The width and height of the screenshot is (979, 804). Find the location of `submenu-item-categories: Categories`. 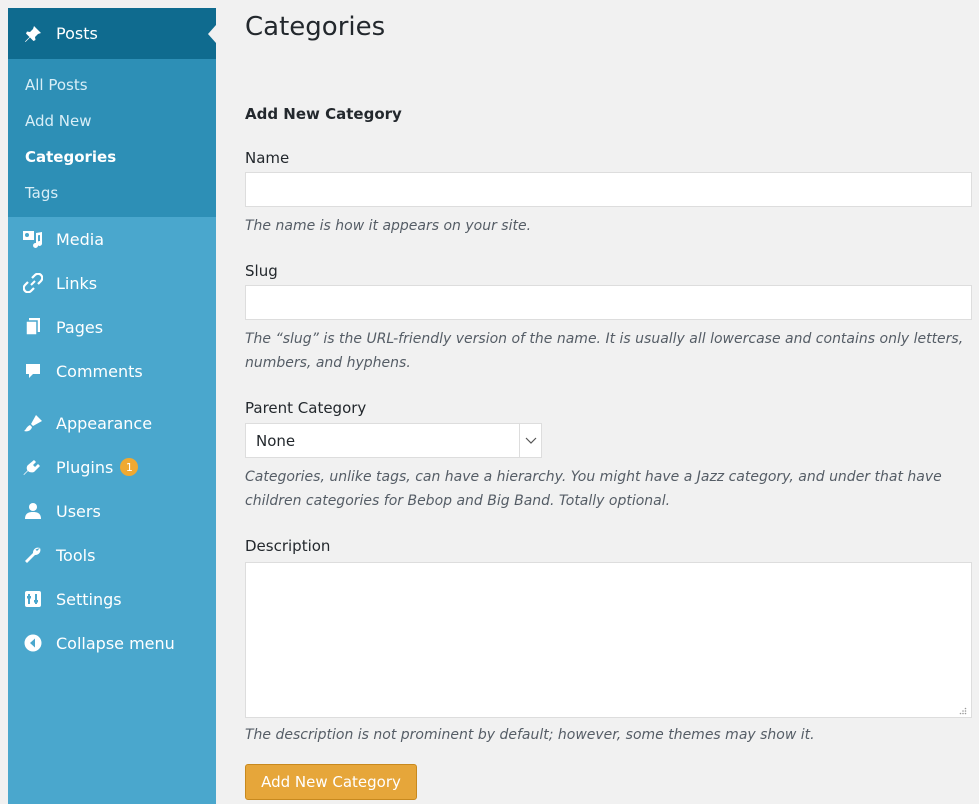

submenu-item-categories: Categories is located at coordinates (112, 157).